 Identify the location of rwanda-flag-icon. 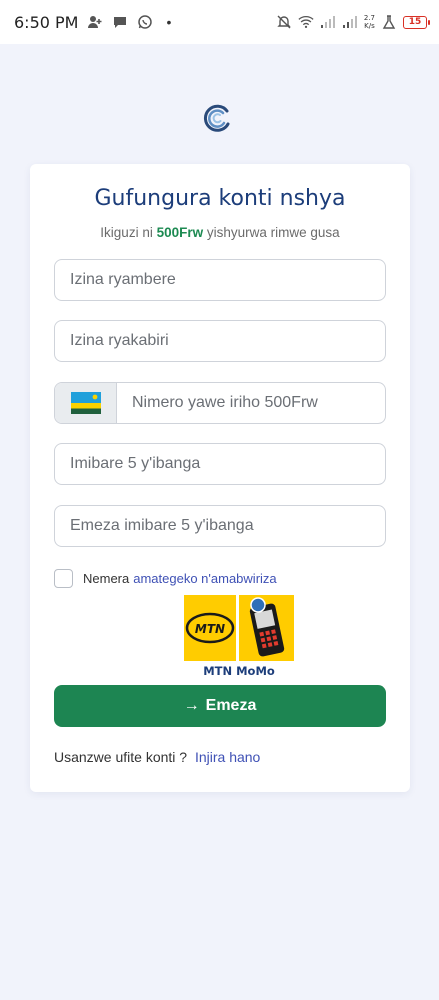
(85, 403).